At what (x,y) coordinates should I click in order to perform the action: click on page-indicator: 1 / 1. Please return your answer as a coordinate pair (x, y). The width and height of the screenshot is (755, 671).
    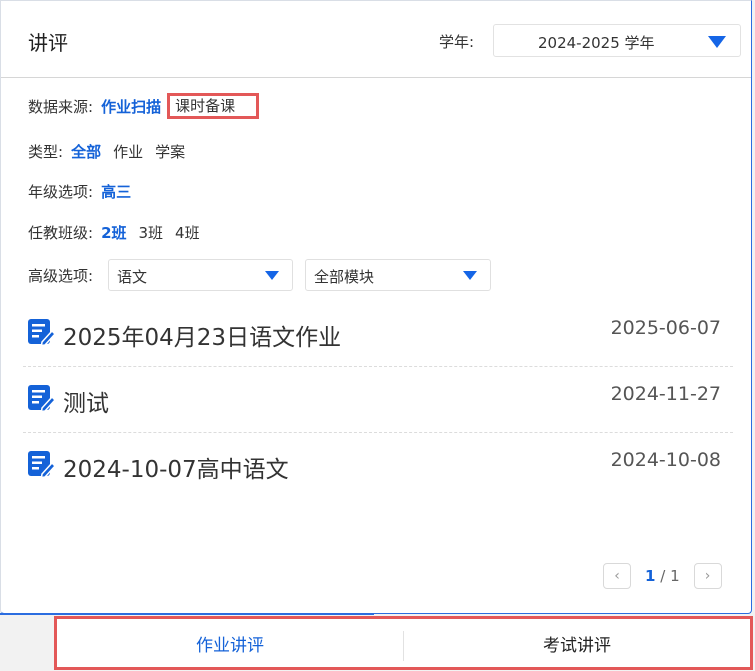
    Looking at the image, I should click on (662, 576).